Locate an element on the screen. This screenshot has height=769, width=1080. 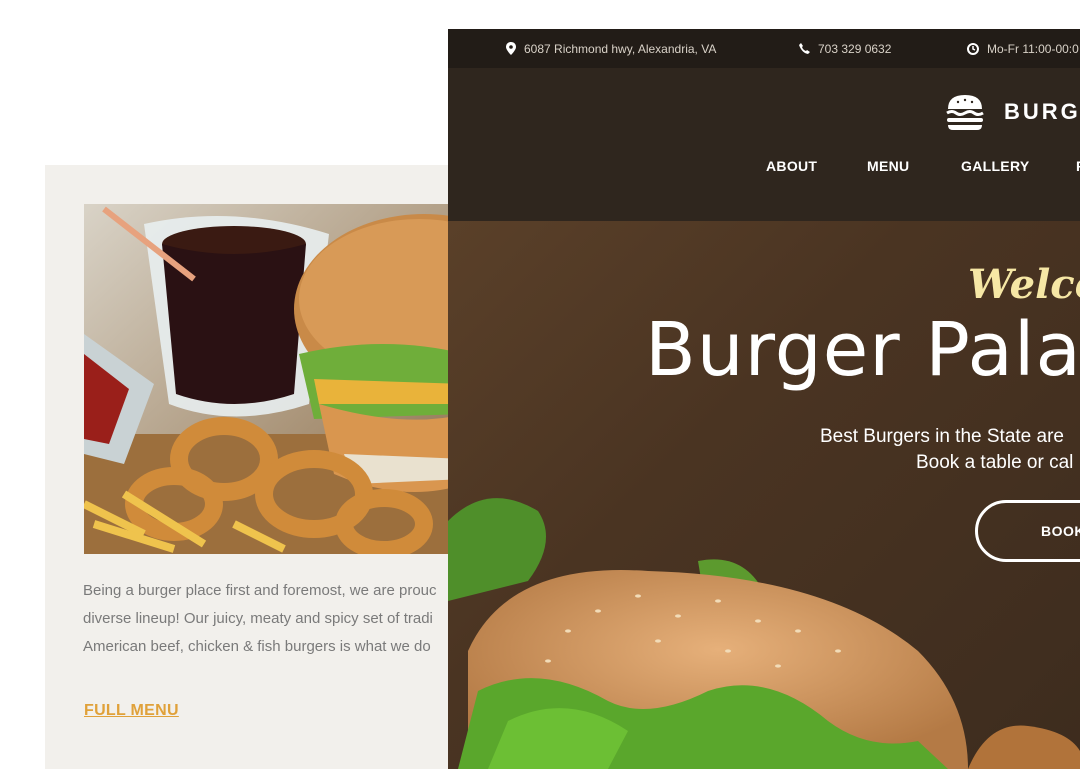
site-header: BURG ABOUT MENU GALLERY R is located at coordinates (764, 144).